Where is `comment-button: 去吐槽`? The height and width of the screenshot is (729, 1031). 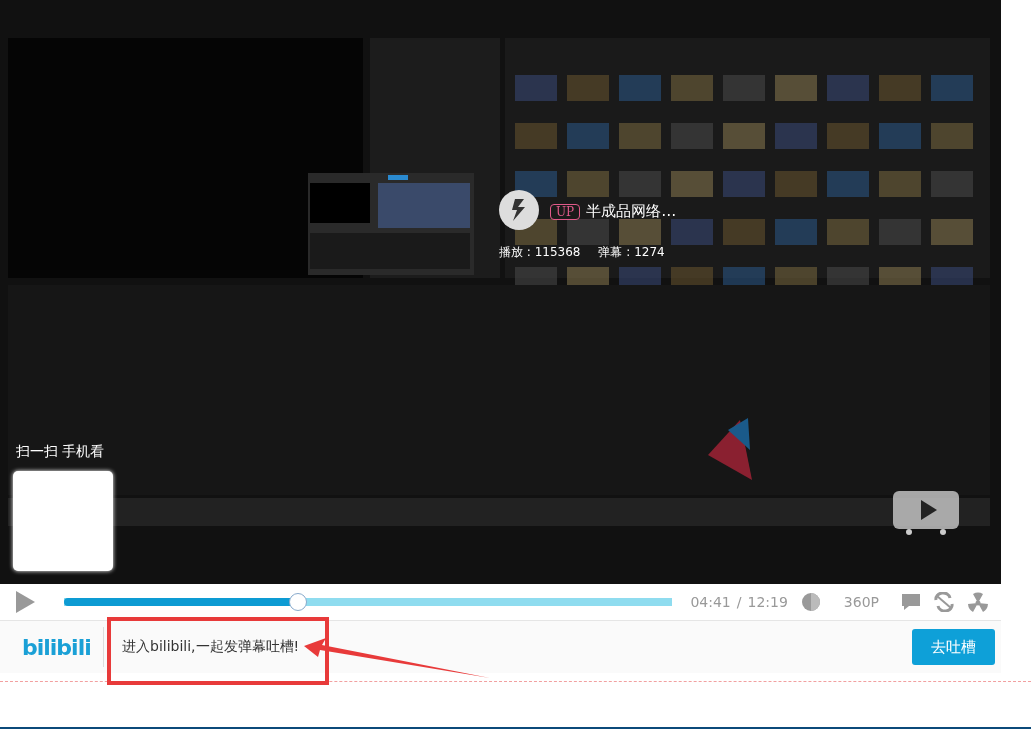
comment-button: 去吐槽 is located at coordinates (953, 647).